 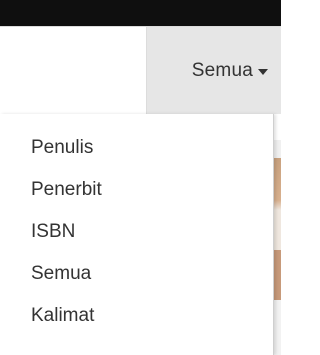 I want to click on search-filter-dropdown-button: Semua, so click(x=213, y=70).